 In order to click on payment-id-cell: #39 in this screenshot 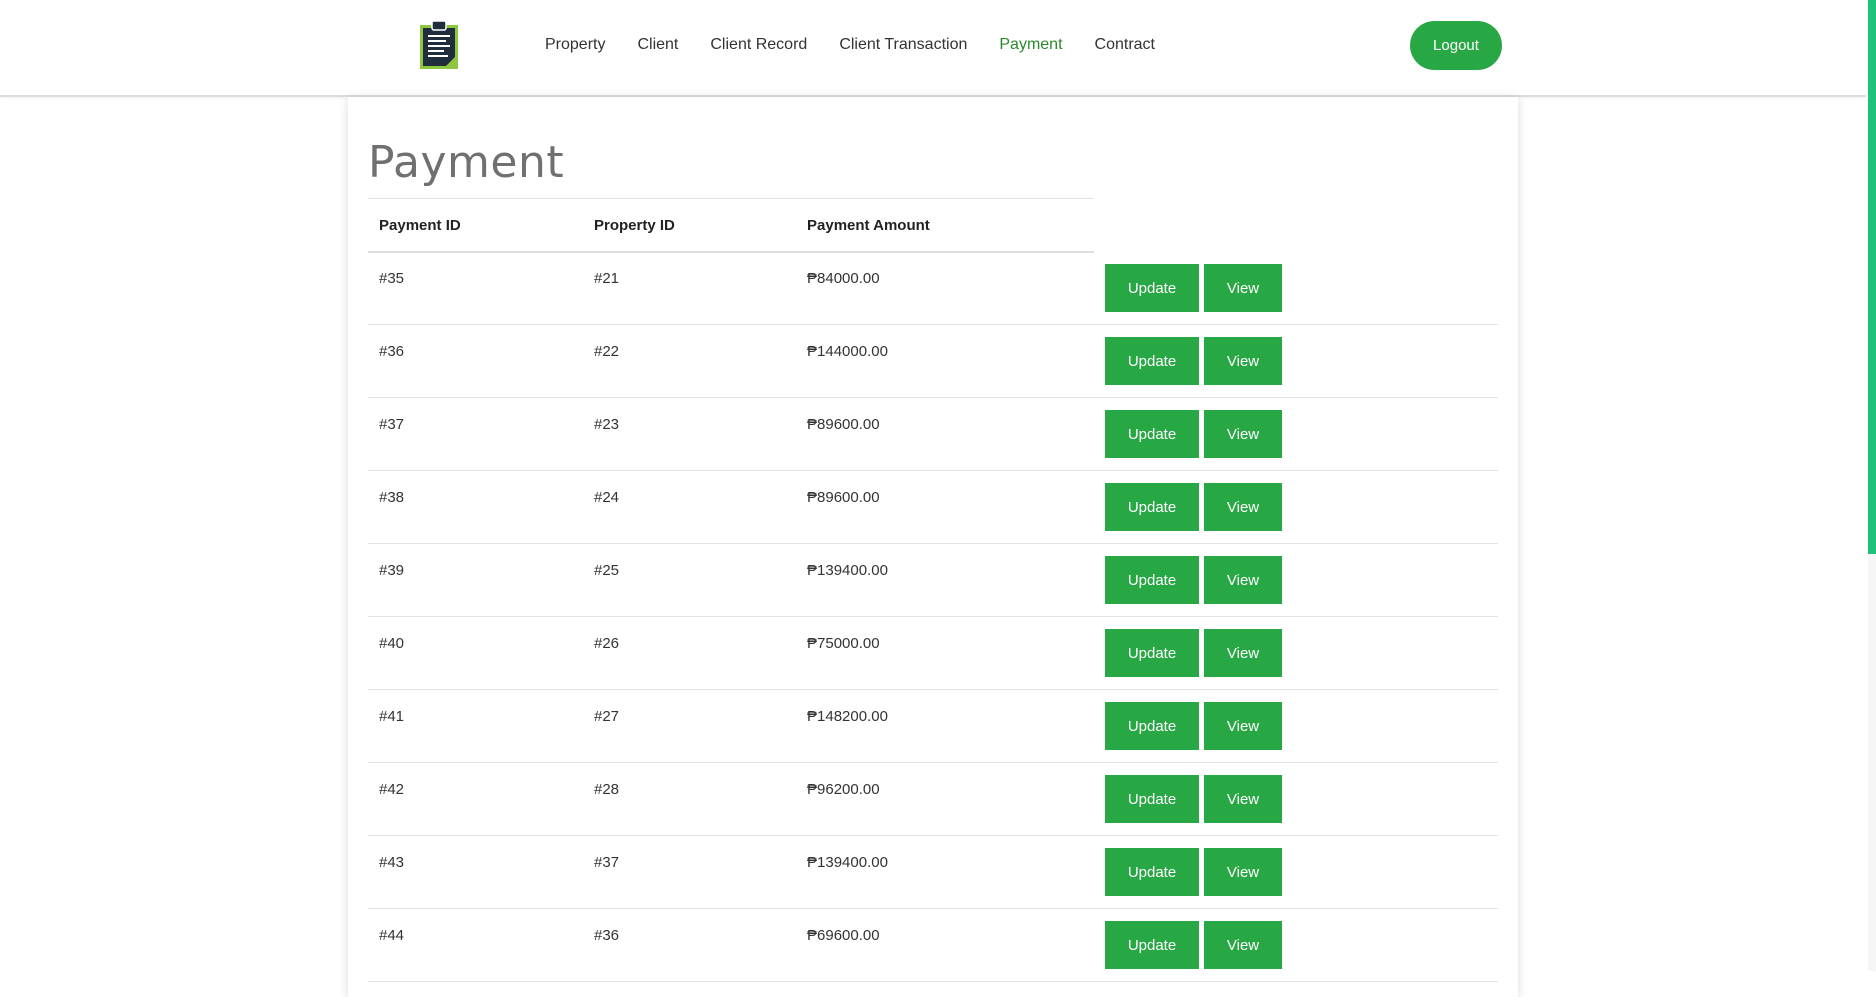, I will do `click(392, 570)`.